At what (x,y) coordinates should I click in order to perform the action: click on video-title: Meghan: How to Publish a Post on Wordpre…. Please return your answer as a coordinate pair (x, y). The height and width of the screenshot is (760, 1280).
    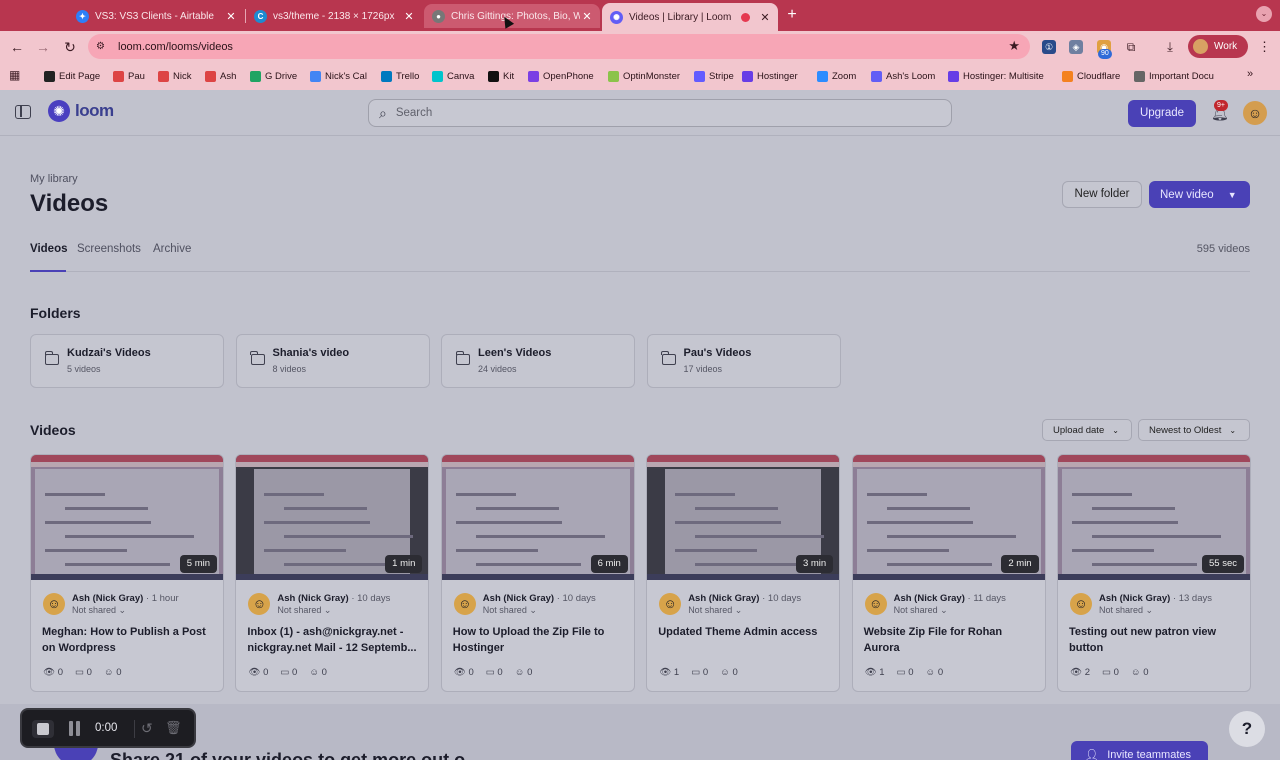
    Looking at the image, I should click on (130, 640).